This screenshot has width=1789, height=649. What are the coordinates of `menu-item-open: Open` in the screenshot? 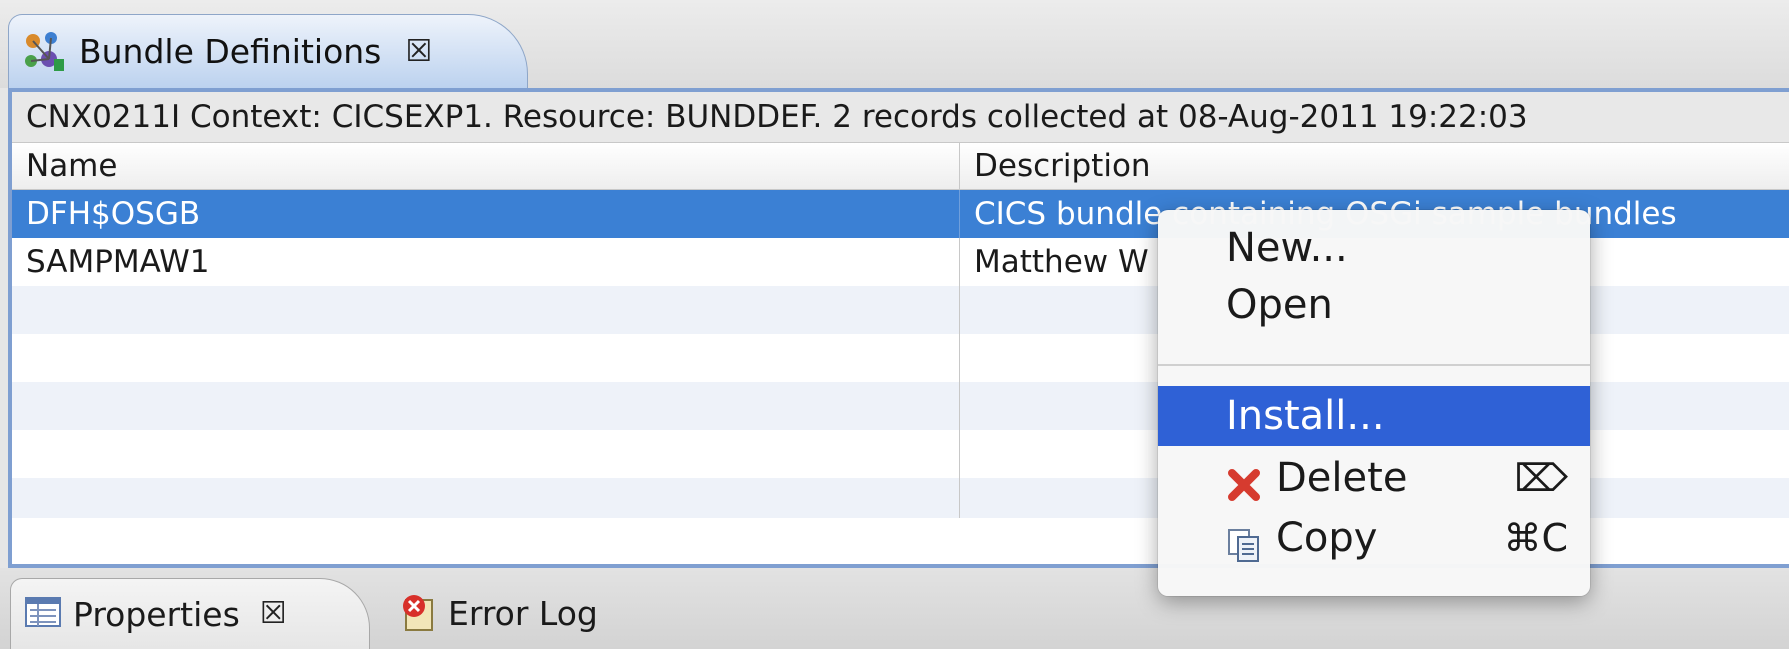 It's located at (1374, 305).